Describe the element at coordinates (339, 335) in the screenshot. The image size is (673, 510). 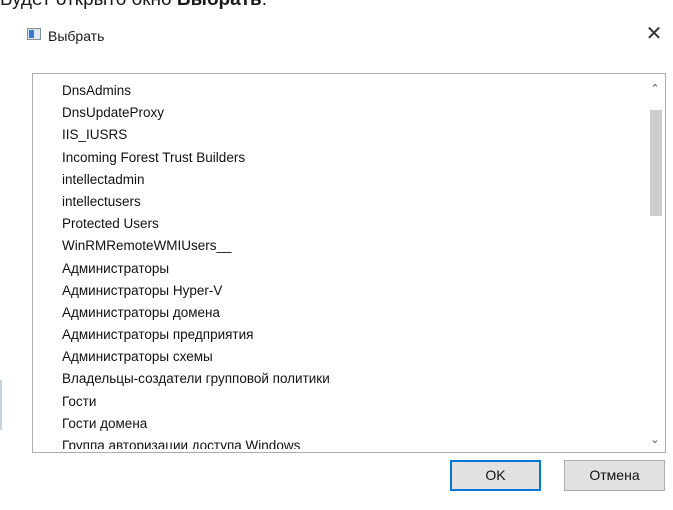
I see `list-item: Администраторы предприятия` at that location.